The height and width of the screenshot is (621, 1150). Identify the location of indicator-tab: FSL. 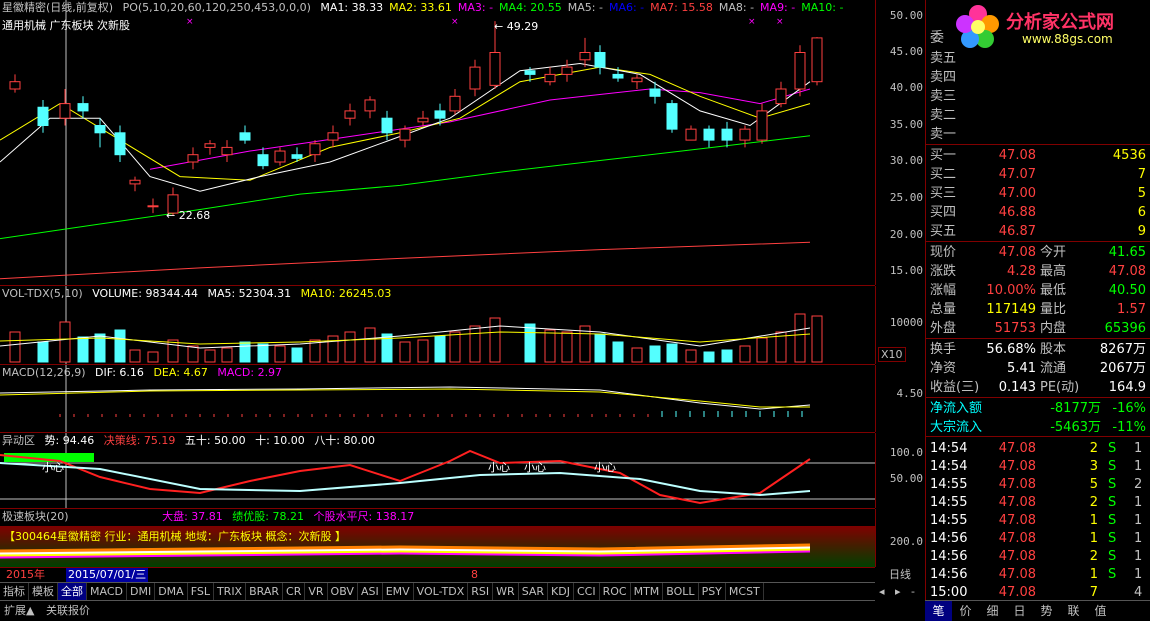
(201, 592).